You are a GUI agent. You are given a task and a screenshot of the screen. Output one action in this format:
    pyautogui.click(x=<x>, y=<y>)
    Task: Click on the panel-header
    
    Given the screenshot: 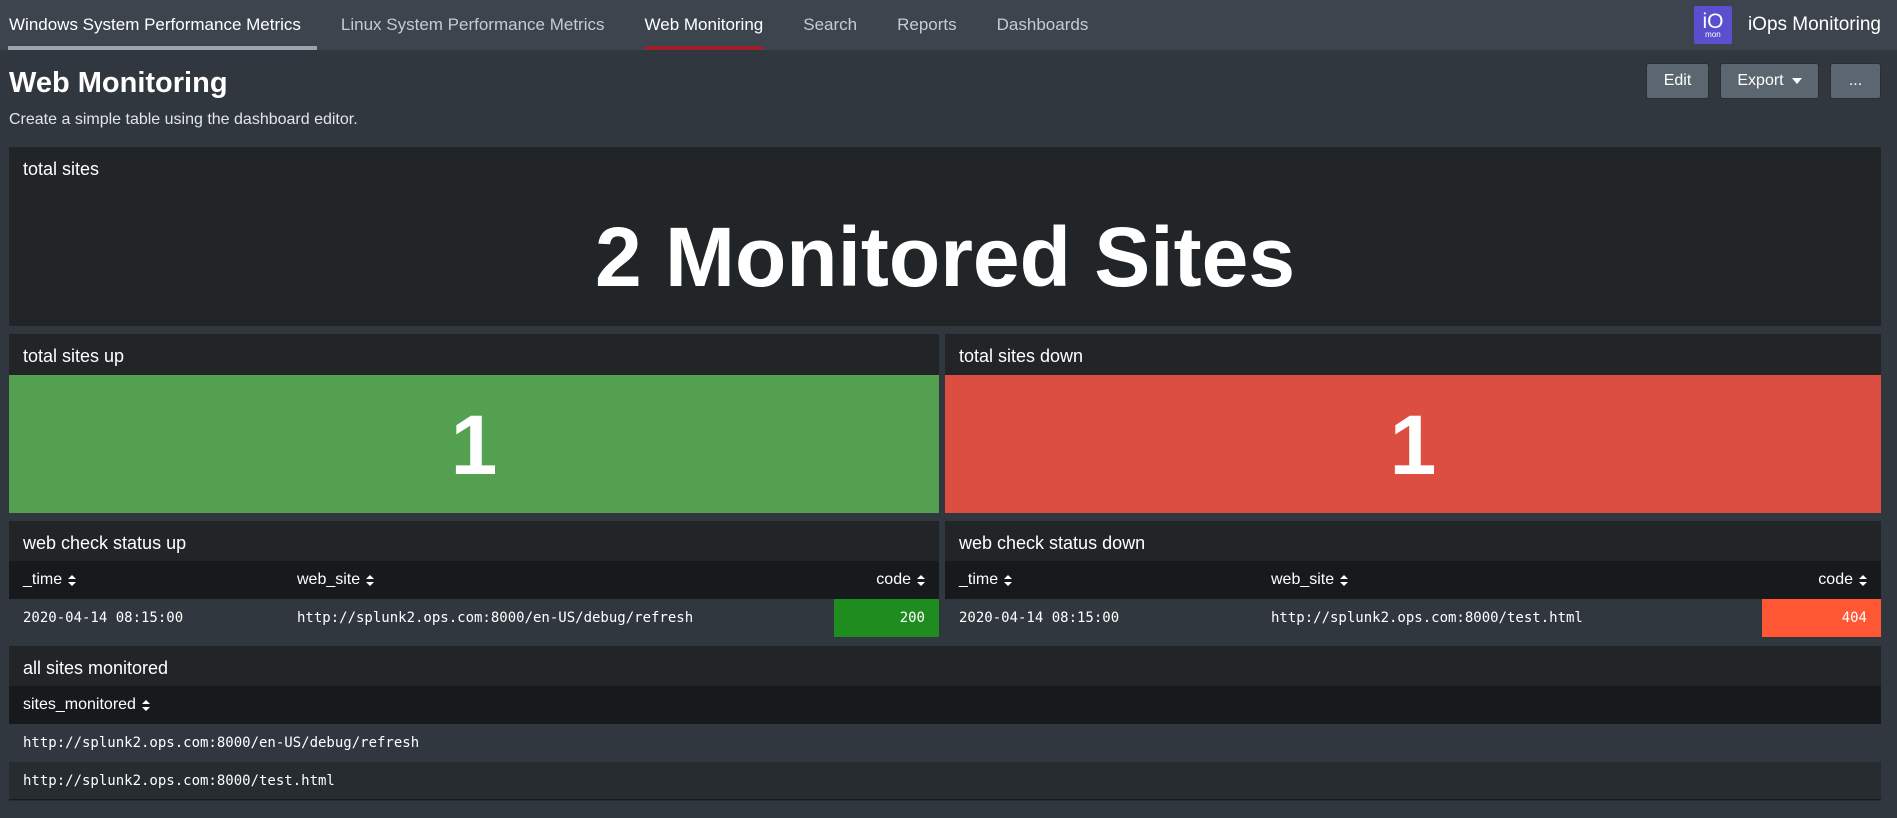 What is the action you would take?
    pyautogui.click(x=945, y=666)
    